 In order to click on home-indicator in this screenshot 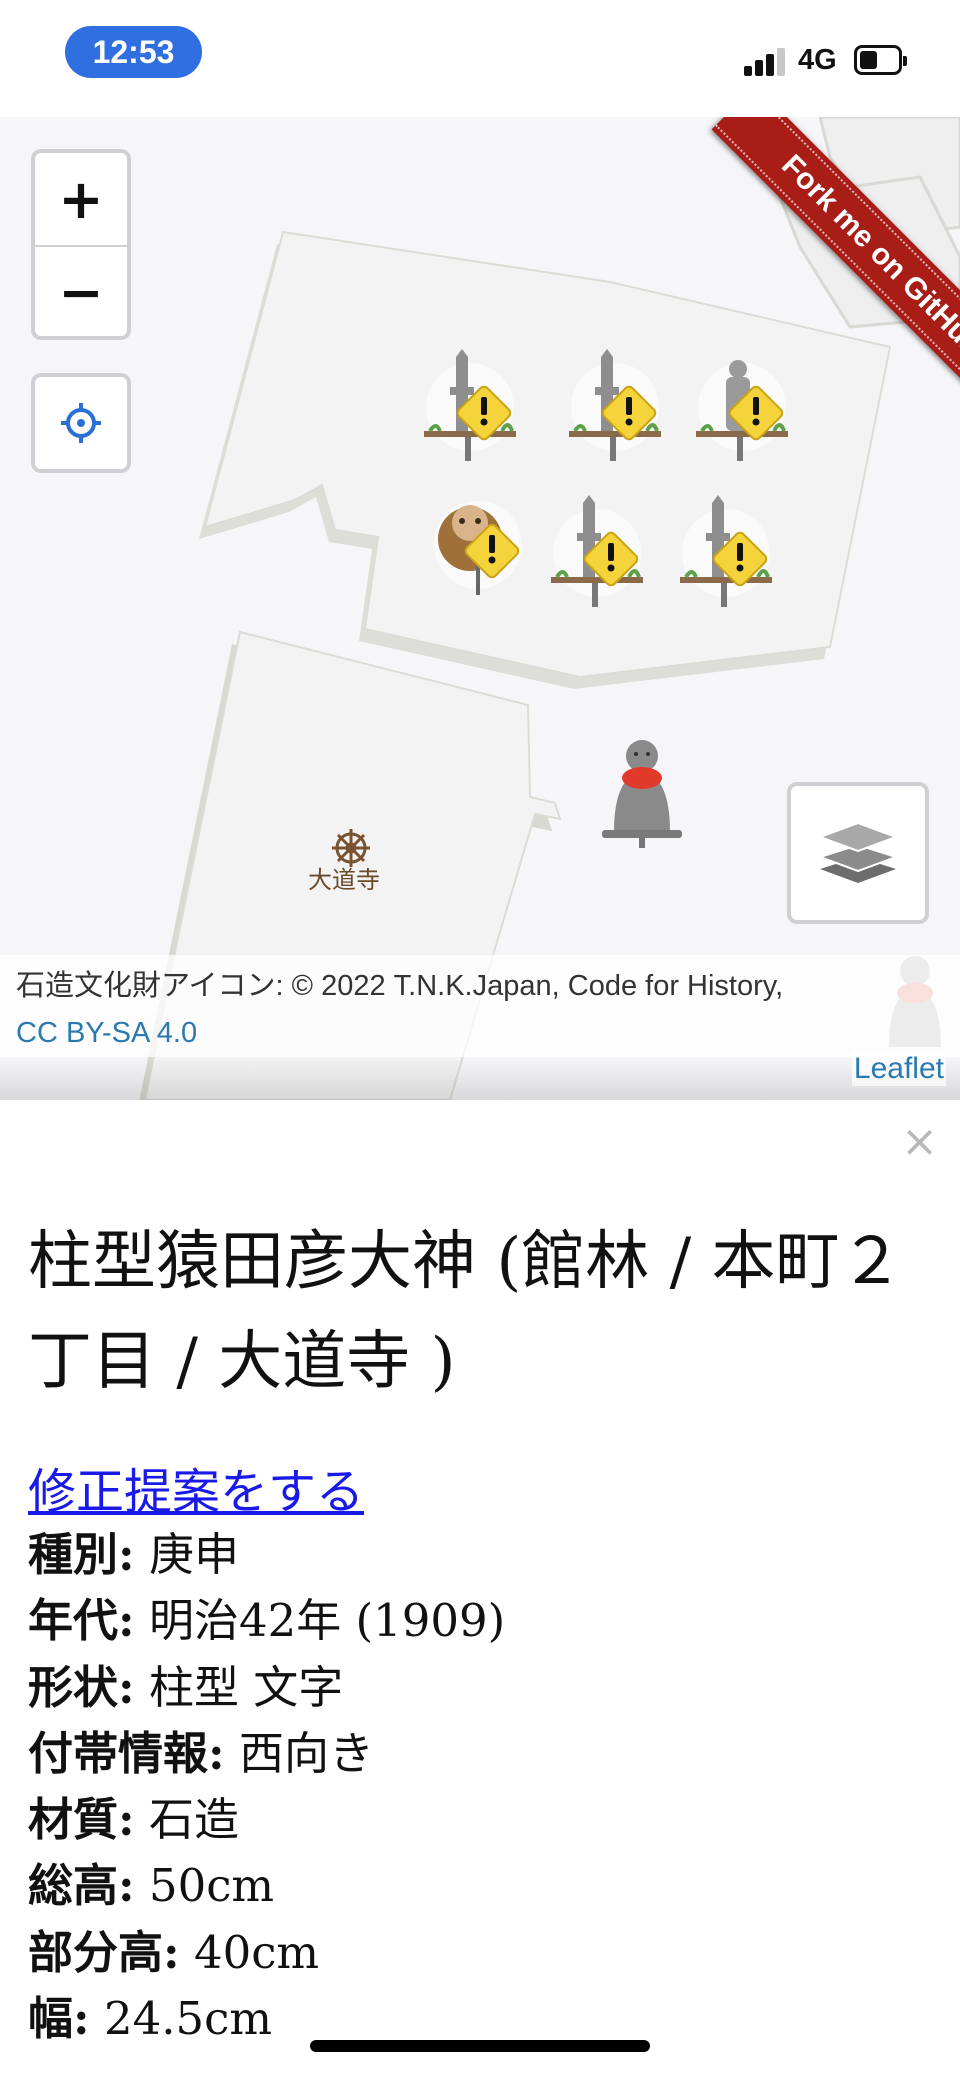, I will do `click(480, 2046)`.